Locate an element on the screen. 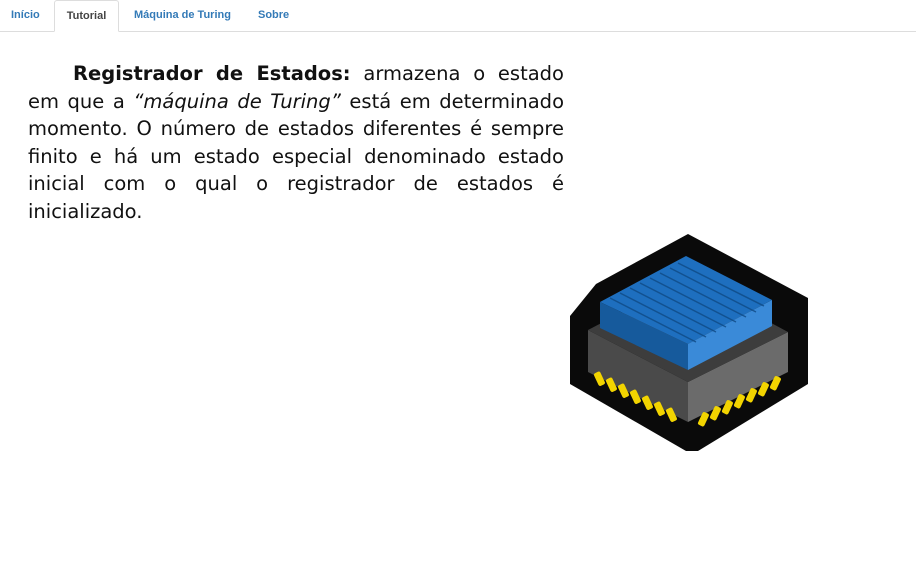 This screenshot has width=916, height=572. tab-tutorial: Tutorial is located at coordinates (86, 16).